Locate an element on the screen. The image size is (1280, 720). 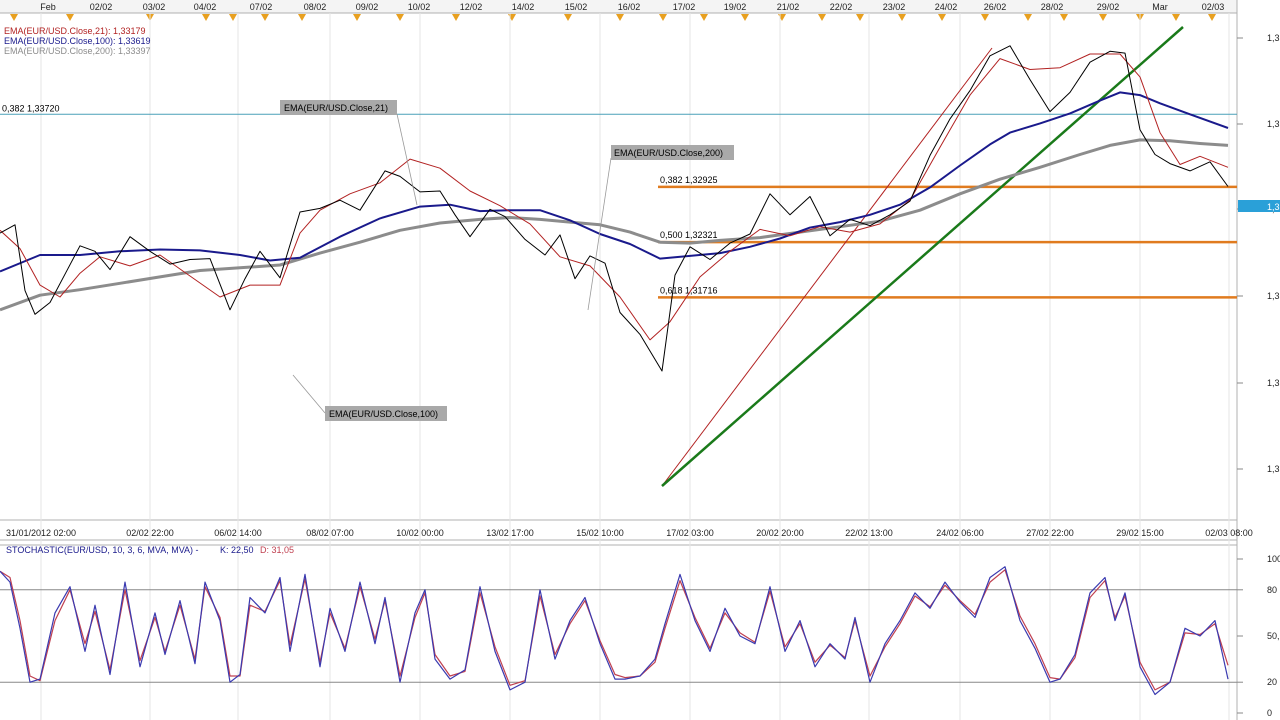
stochastic-tick-label: 20 is located at coordinates (1272, 682).